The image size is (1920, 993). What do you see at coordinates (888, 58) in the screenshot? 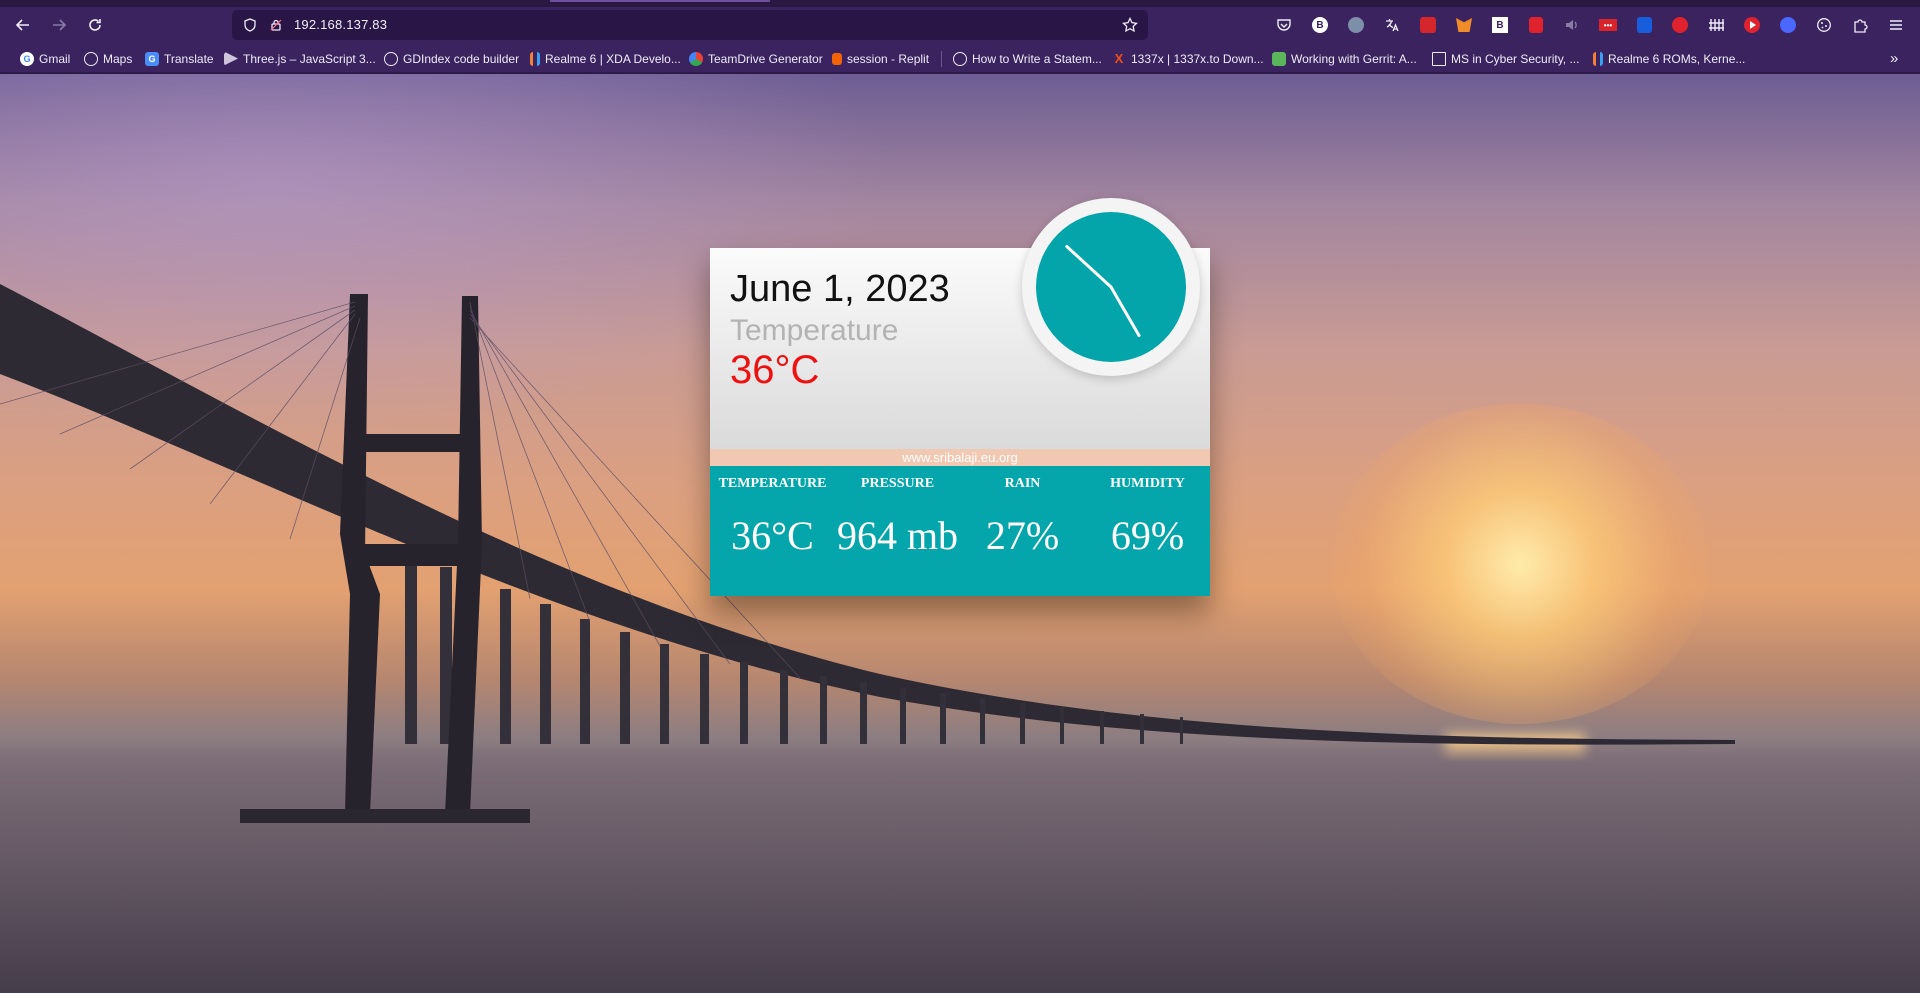
I see `bookmark-label: session - Replit` at bounding box center [888, 58].